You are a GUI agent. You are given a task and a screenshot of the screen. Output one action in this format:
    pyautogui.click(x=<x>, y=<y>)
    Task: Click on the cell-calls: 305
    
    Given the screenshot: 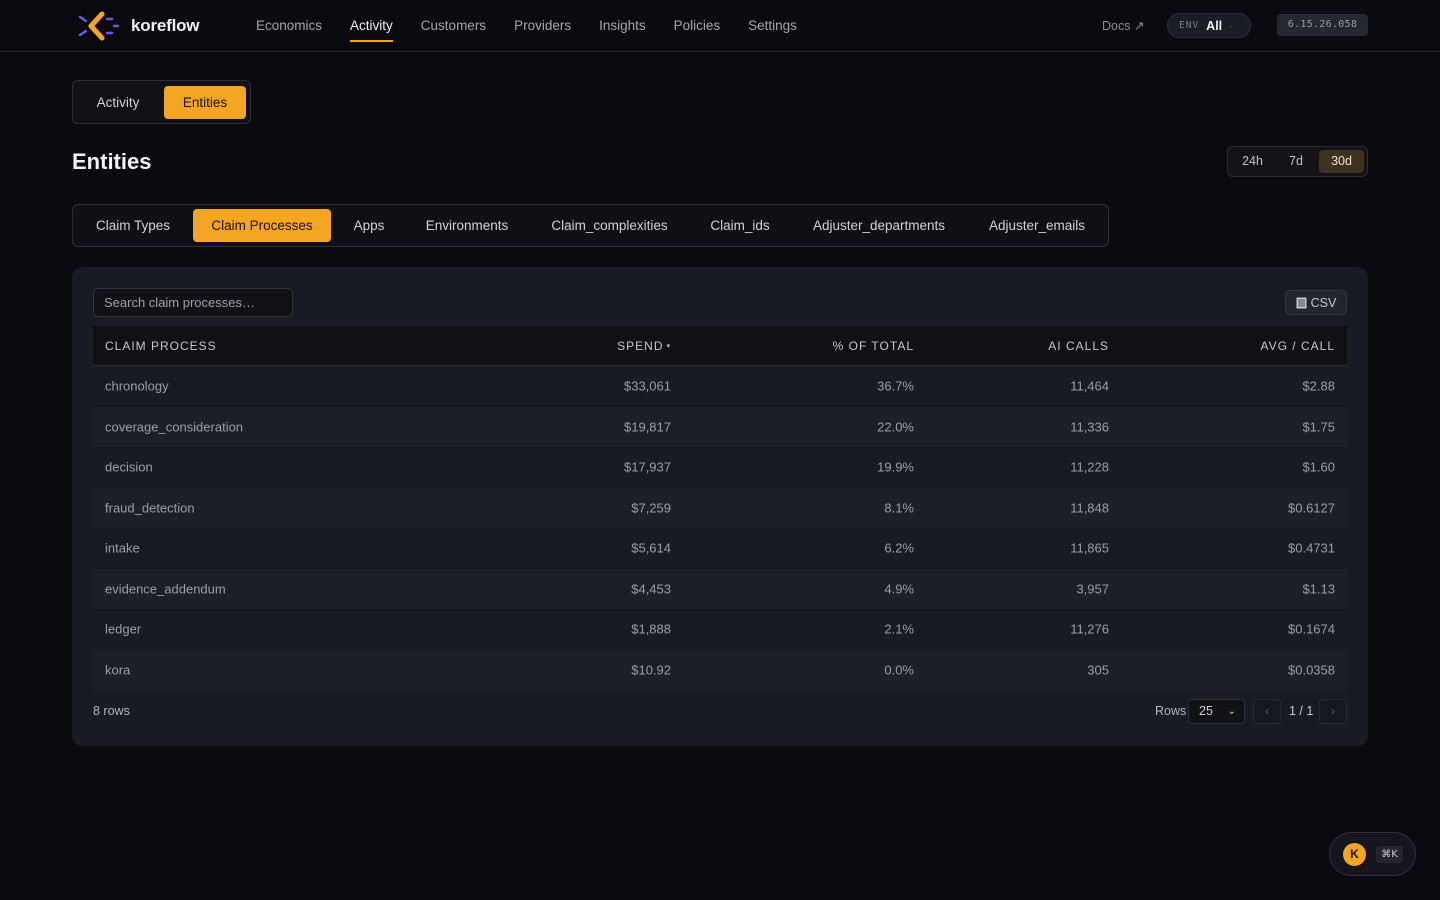 What is the action you would take?
    pyautogui.click(x=1098, y=670)
    